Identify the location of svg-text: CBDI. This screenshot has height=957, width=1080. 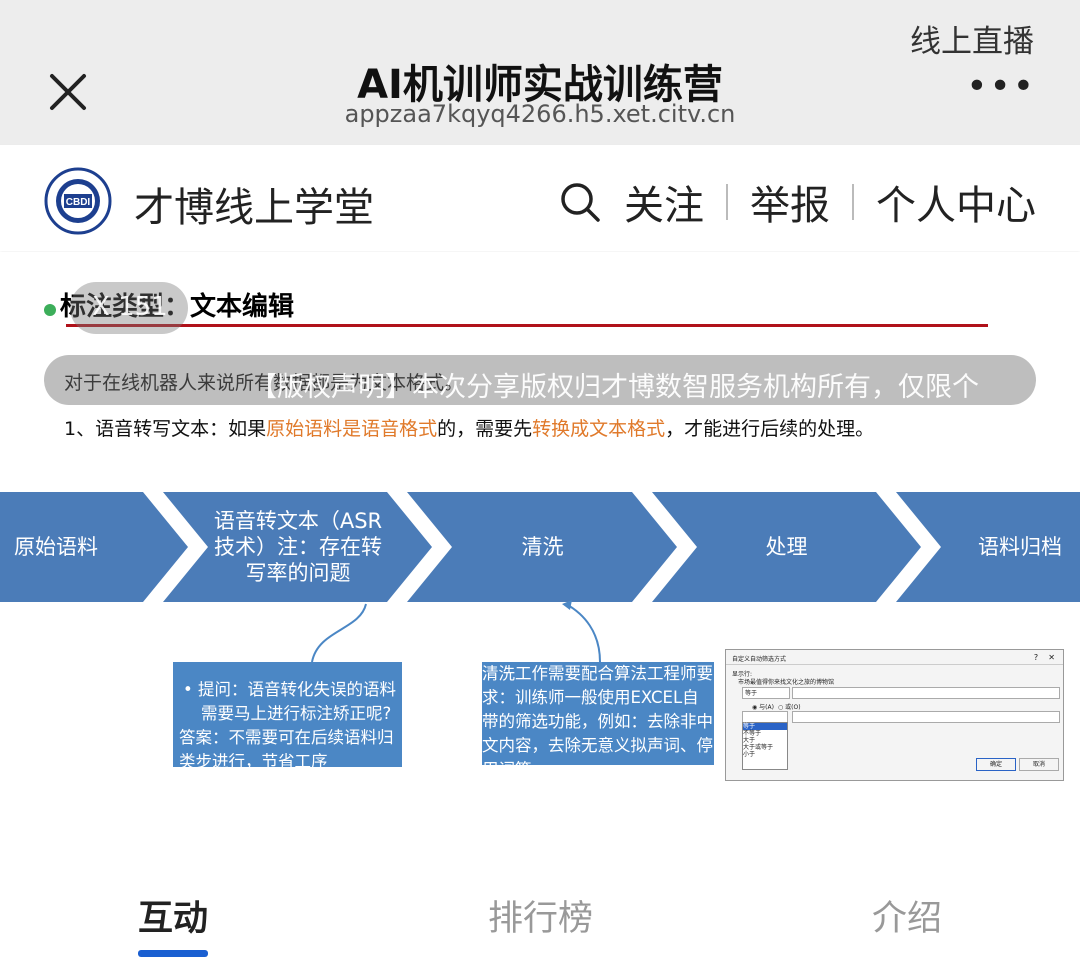
(78, 202).